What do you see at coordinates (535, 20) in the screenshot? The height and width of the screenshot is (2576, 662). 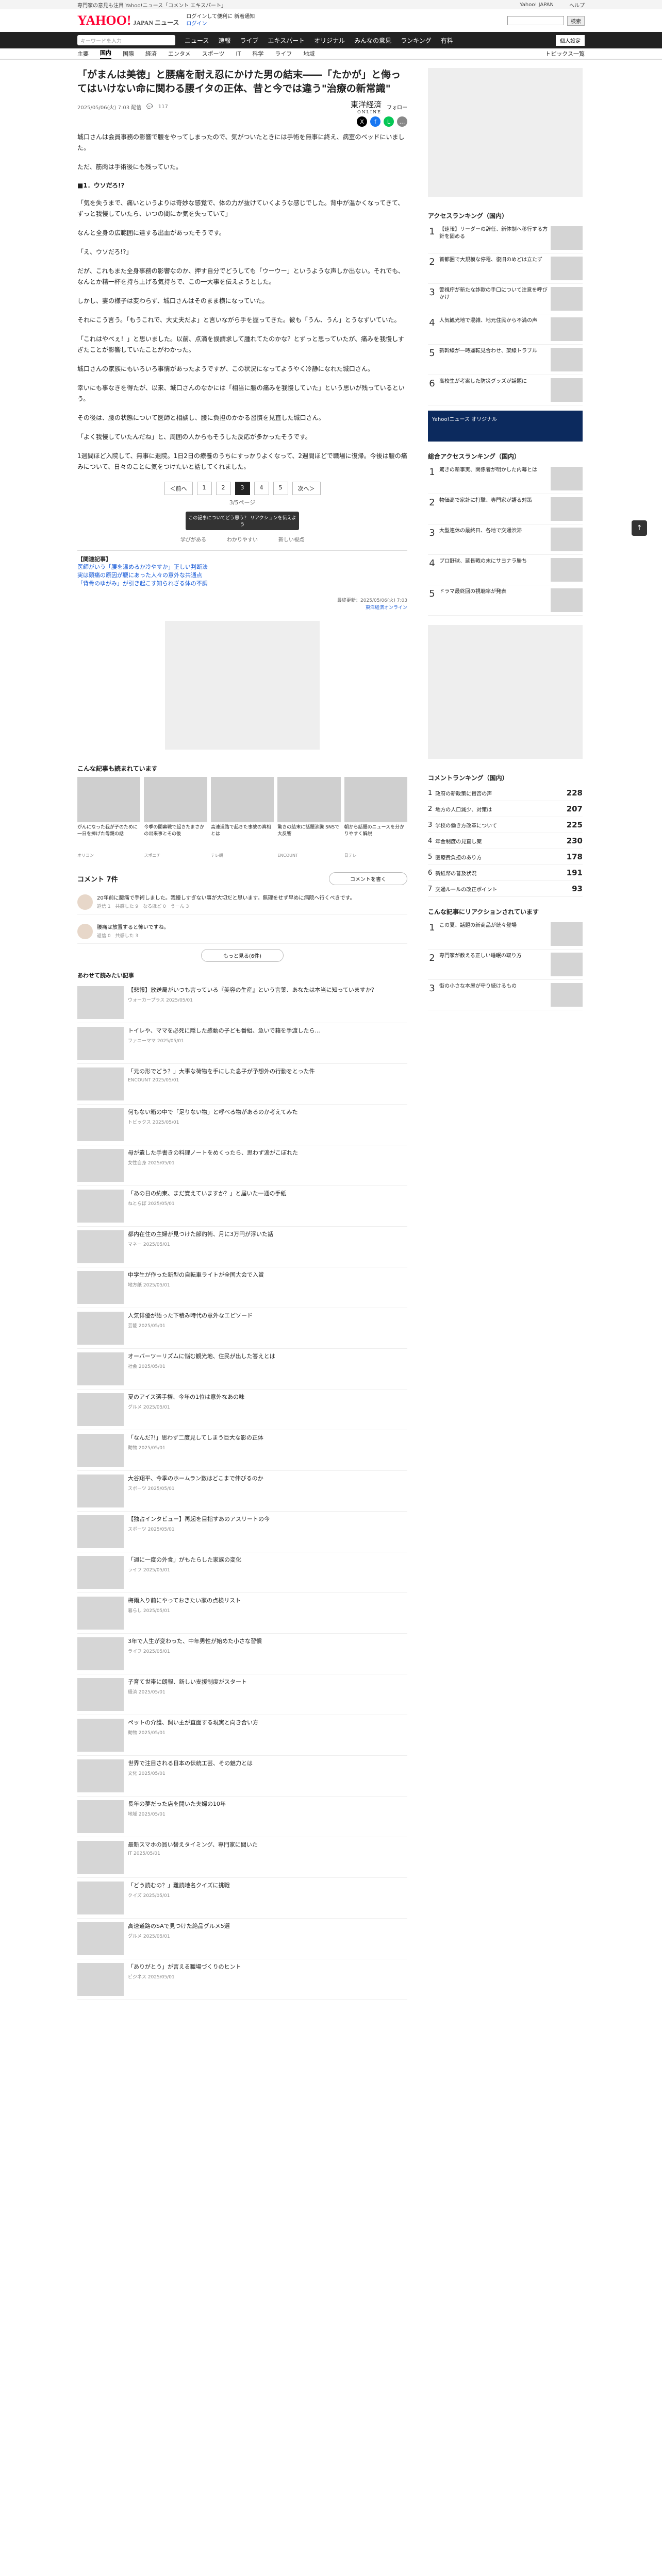 I see `header-search-input` at bounding box center [535, 20].